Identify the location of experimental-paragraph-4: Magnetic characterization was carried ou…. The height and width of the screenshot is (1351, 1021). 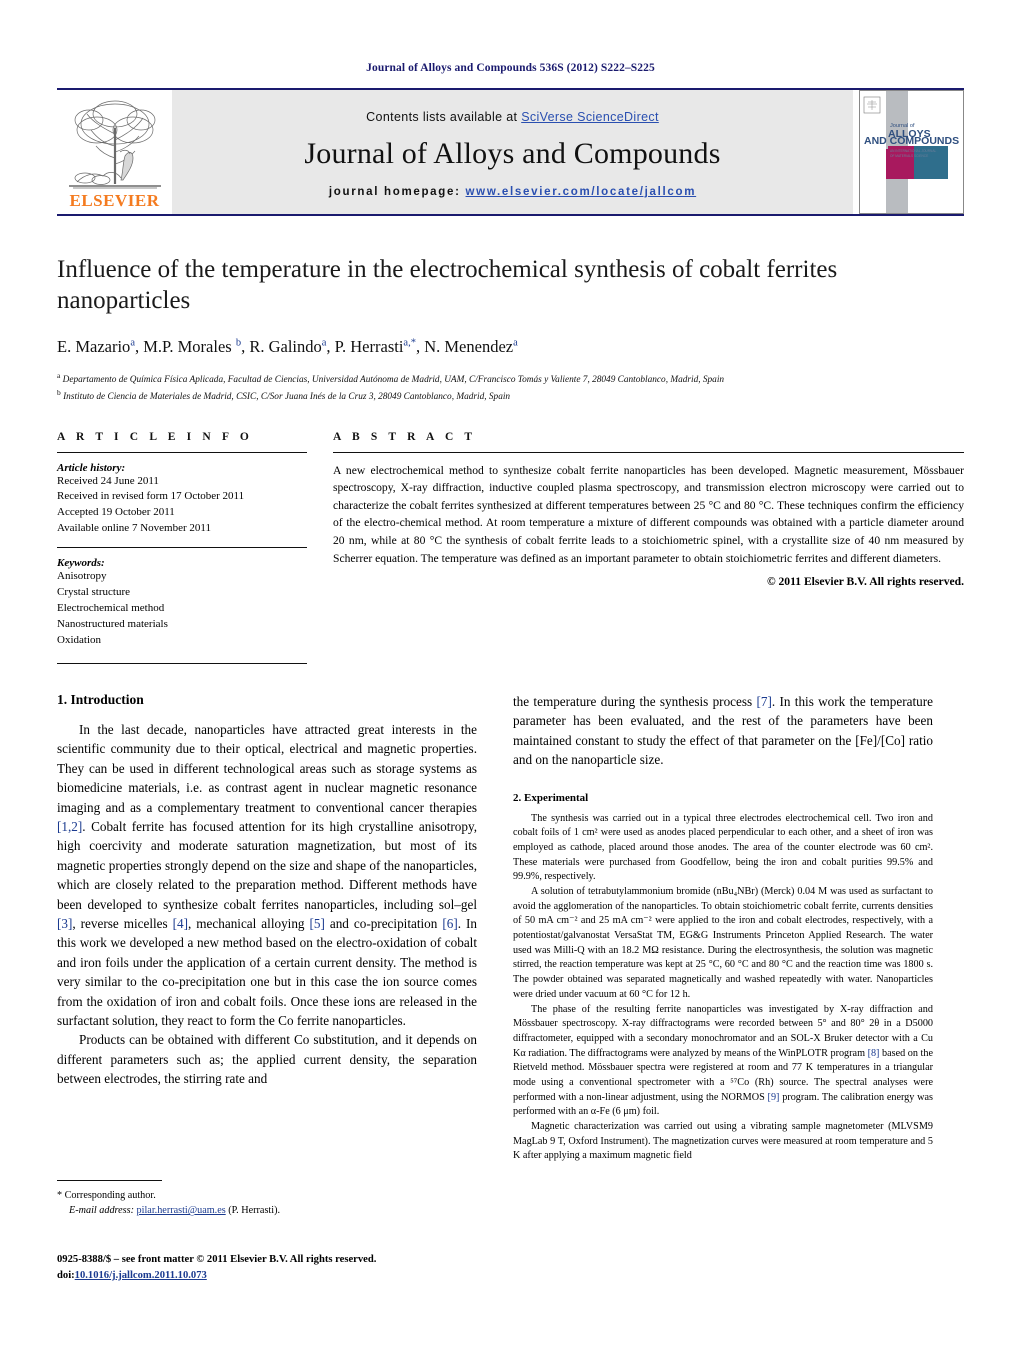
(723, 1141).